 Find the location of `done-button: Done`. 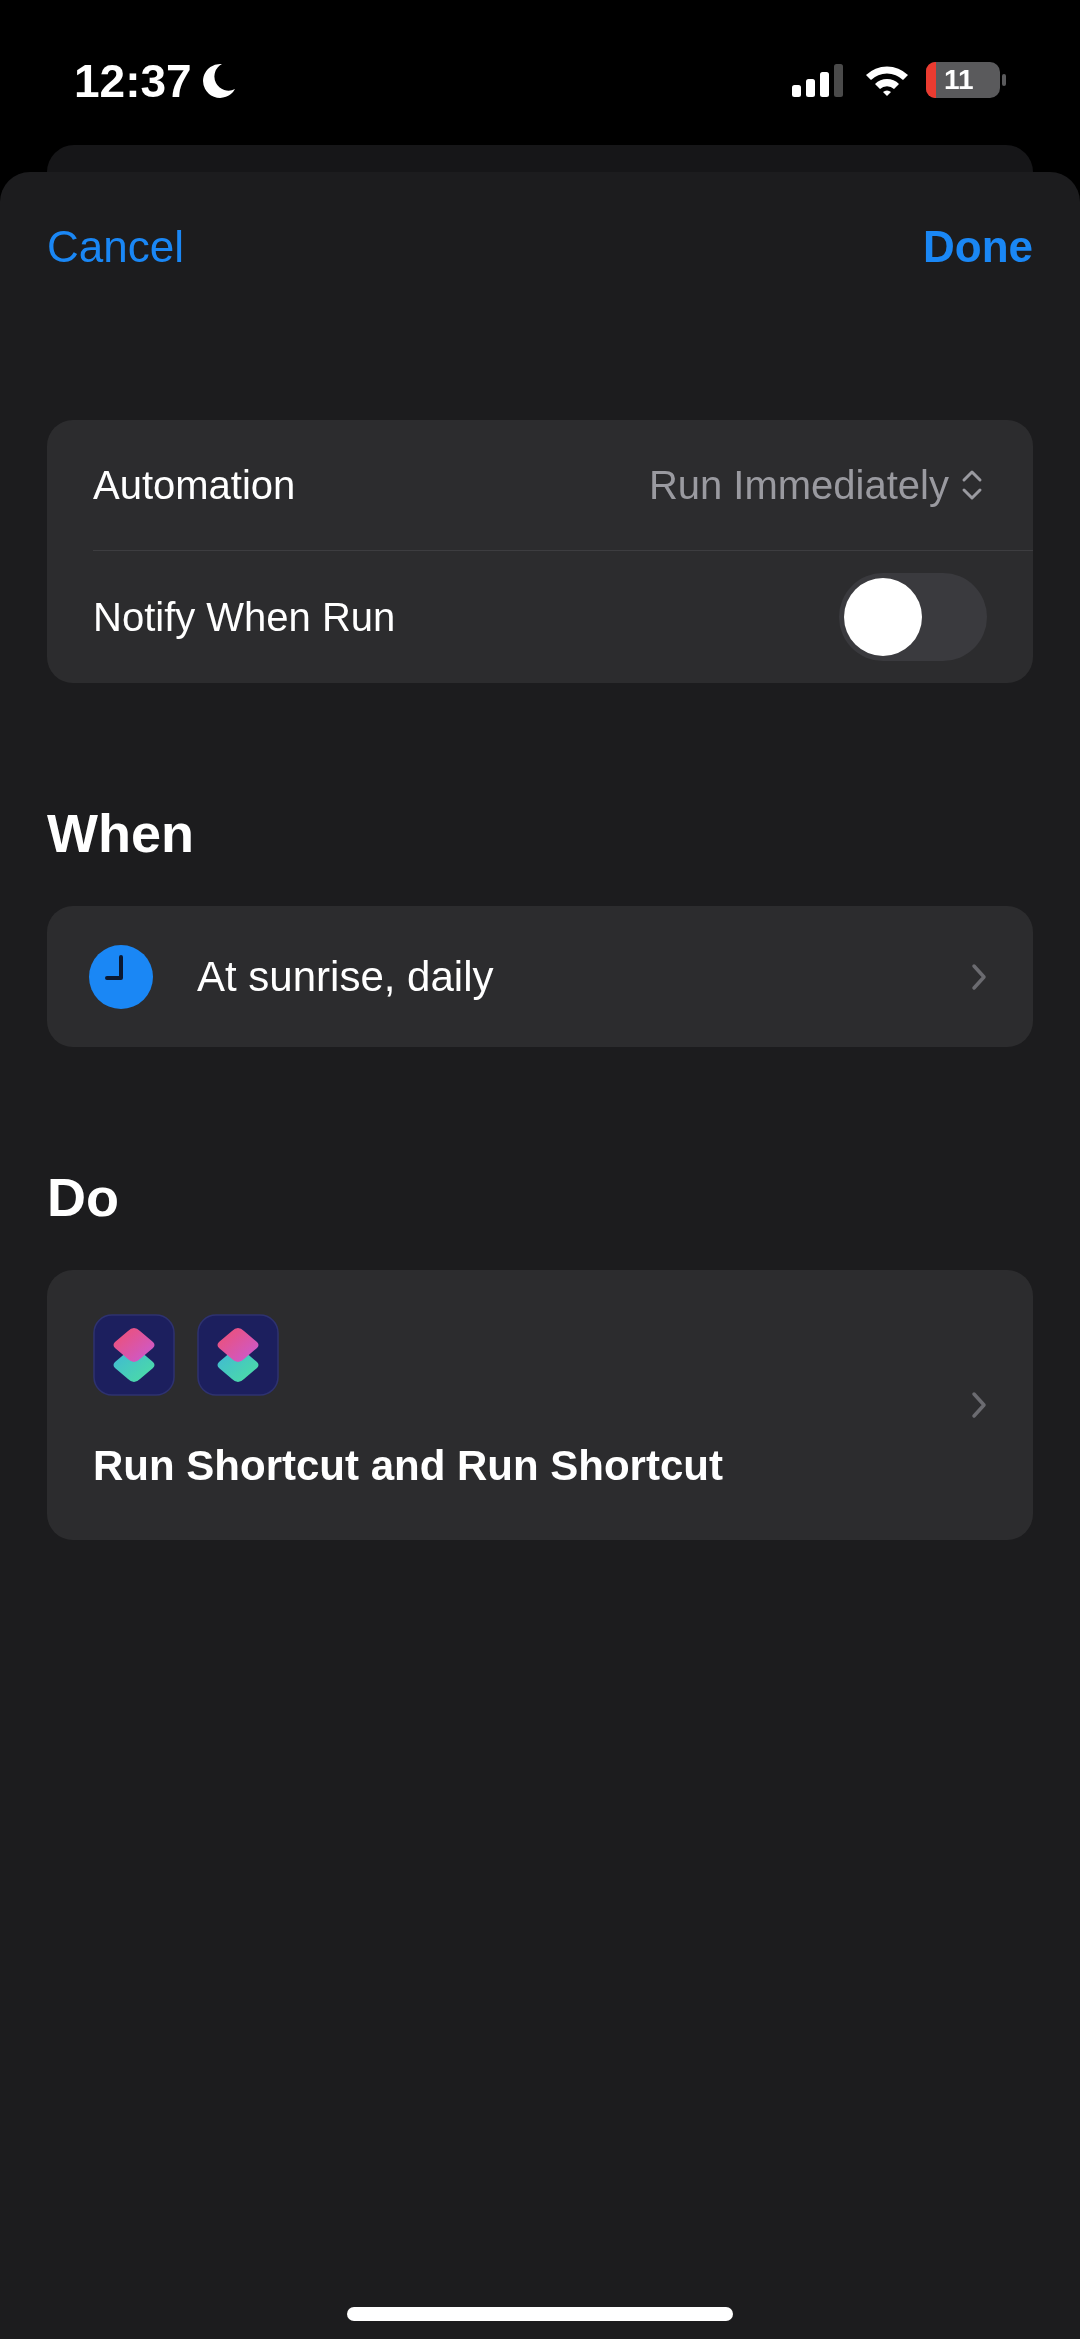

done-button: Done is located at coordinates (978, 247).